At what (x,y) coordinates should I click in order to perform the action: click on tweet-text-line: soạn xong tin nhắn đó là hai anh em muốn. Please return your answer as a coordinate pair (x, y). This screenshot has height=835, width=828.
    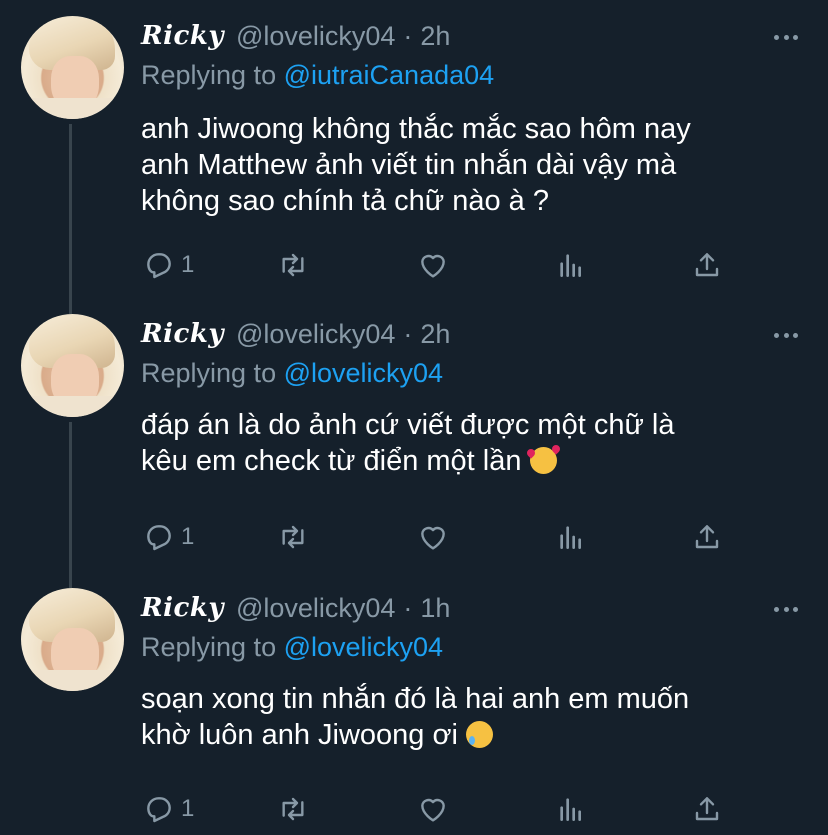
    Looking at the image, I should click on (415, 699).